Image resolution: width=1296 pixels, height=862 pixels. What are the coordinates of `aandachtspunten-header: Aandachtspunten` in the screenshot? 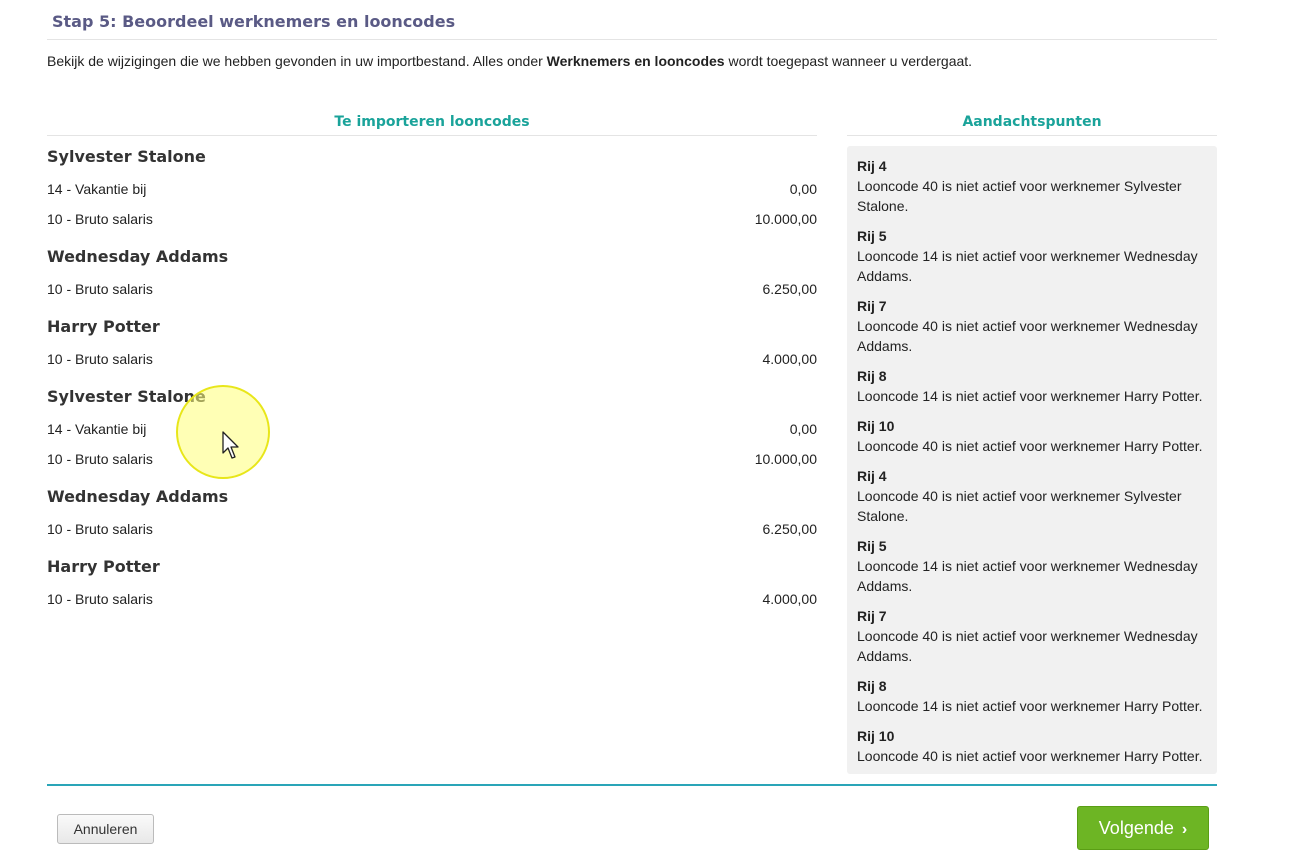 It's located at (1032, 124).